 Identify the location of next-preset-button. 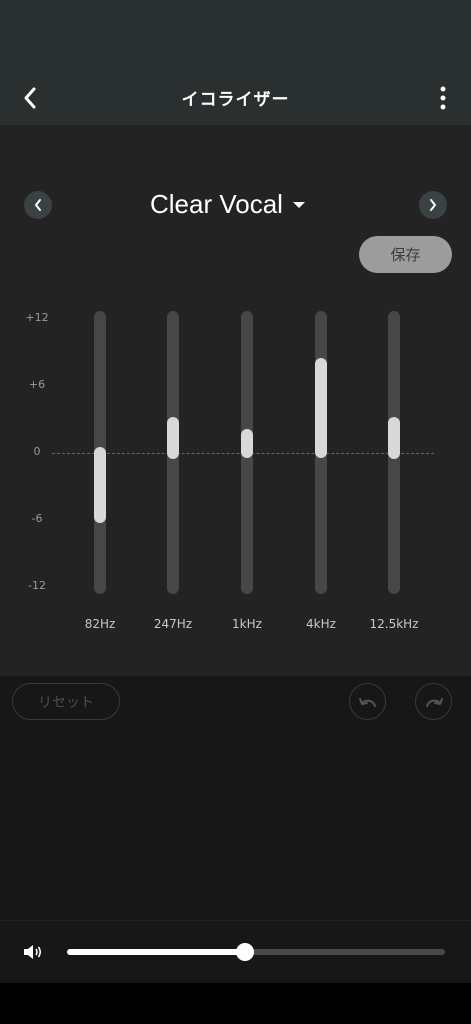
(433, 205).